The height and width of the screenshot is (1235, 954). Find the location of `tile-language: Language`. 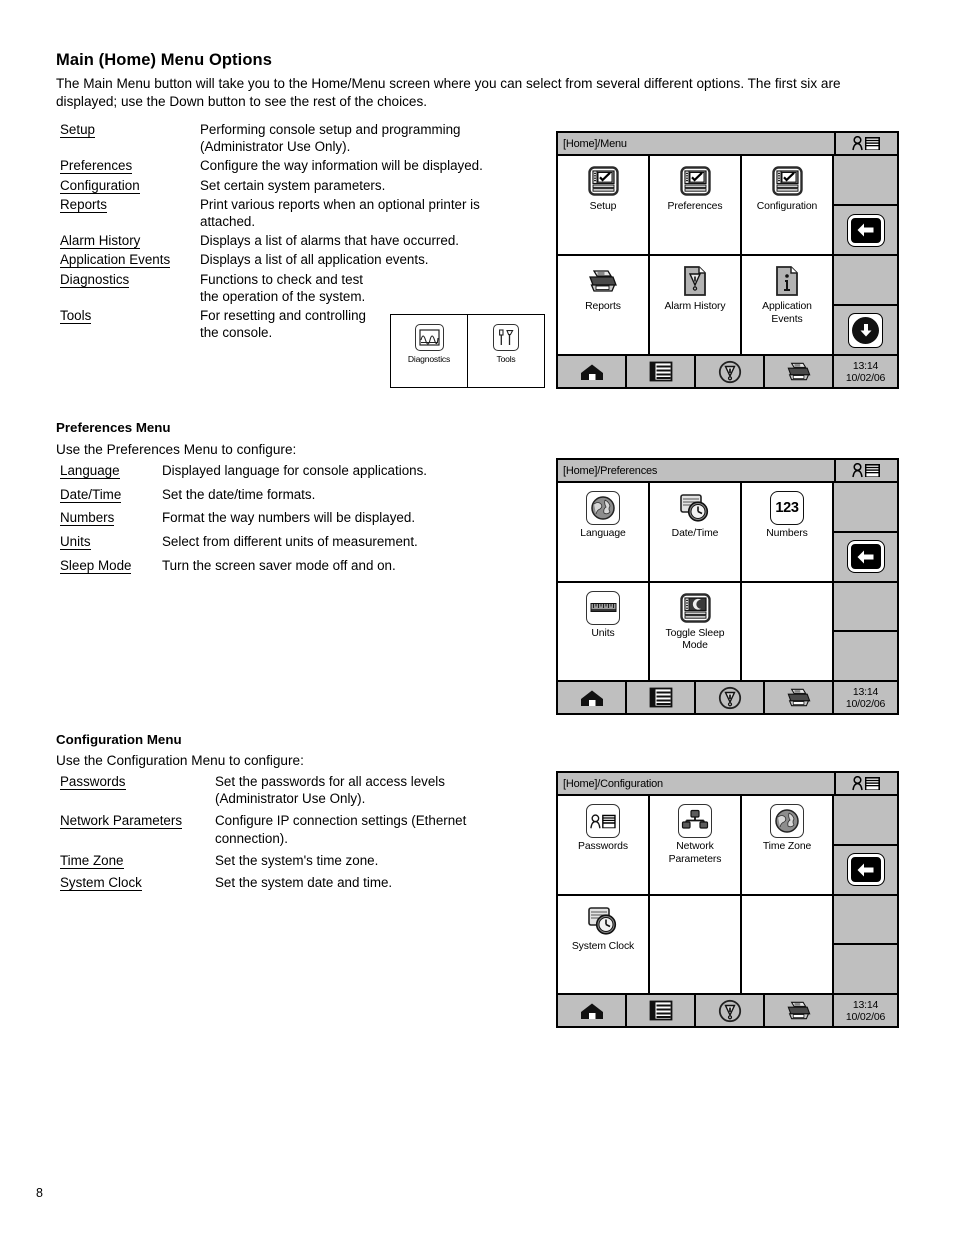

tile-language: Language is located at coordinates (603, 532).